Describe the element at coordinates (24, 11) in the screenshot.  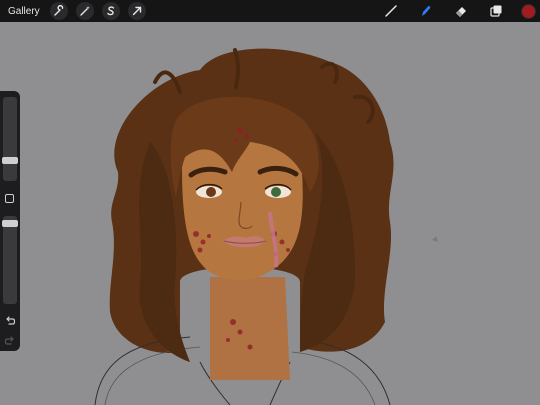
I see `gallery-button: Gallery` at that location.